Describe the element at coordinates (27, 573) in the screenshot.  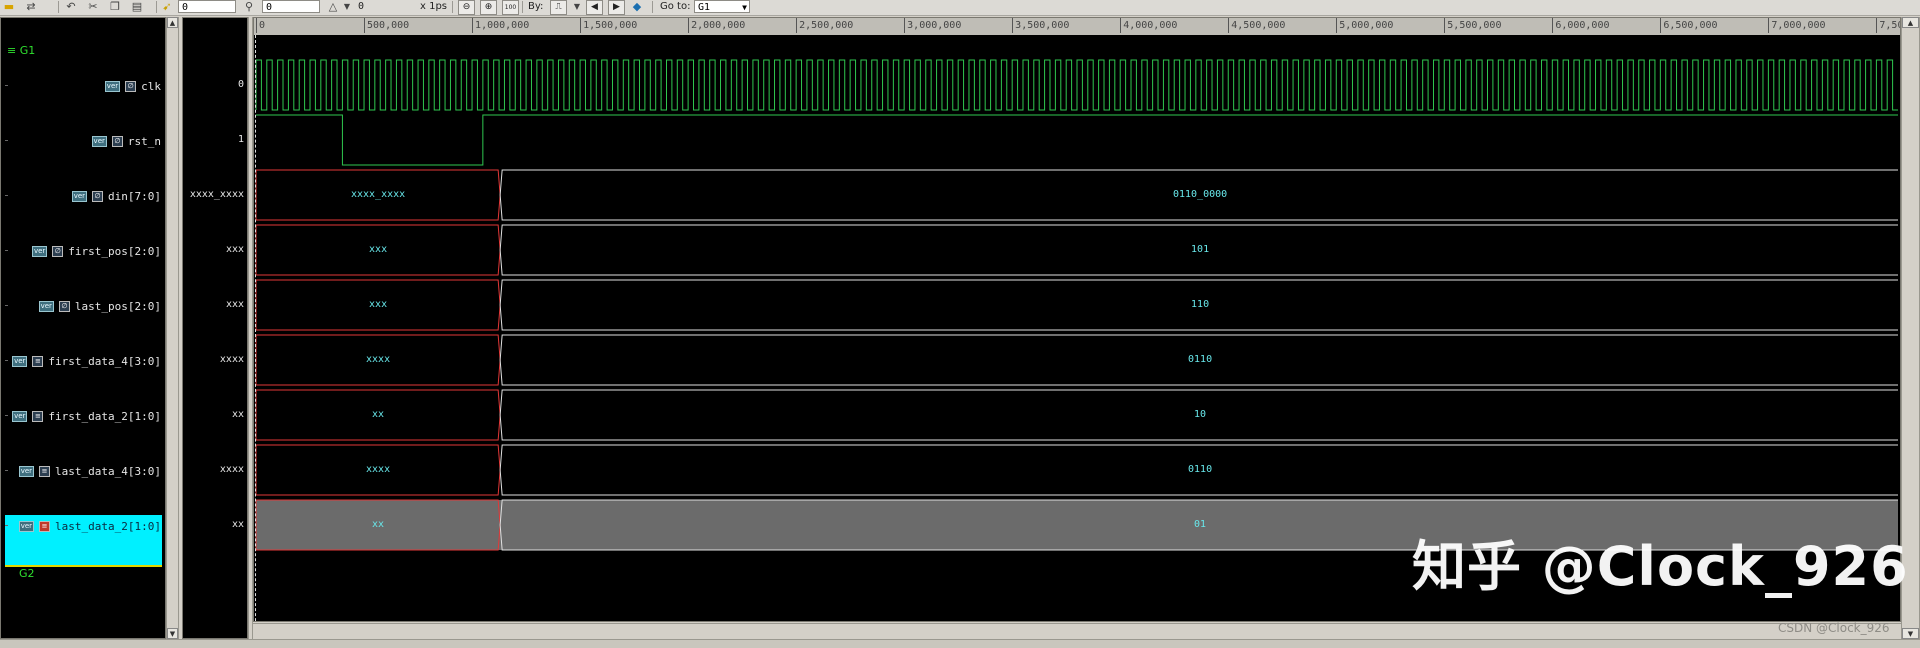
I see `group-g2: G2` at that location.